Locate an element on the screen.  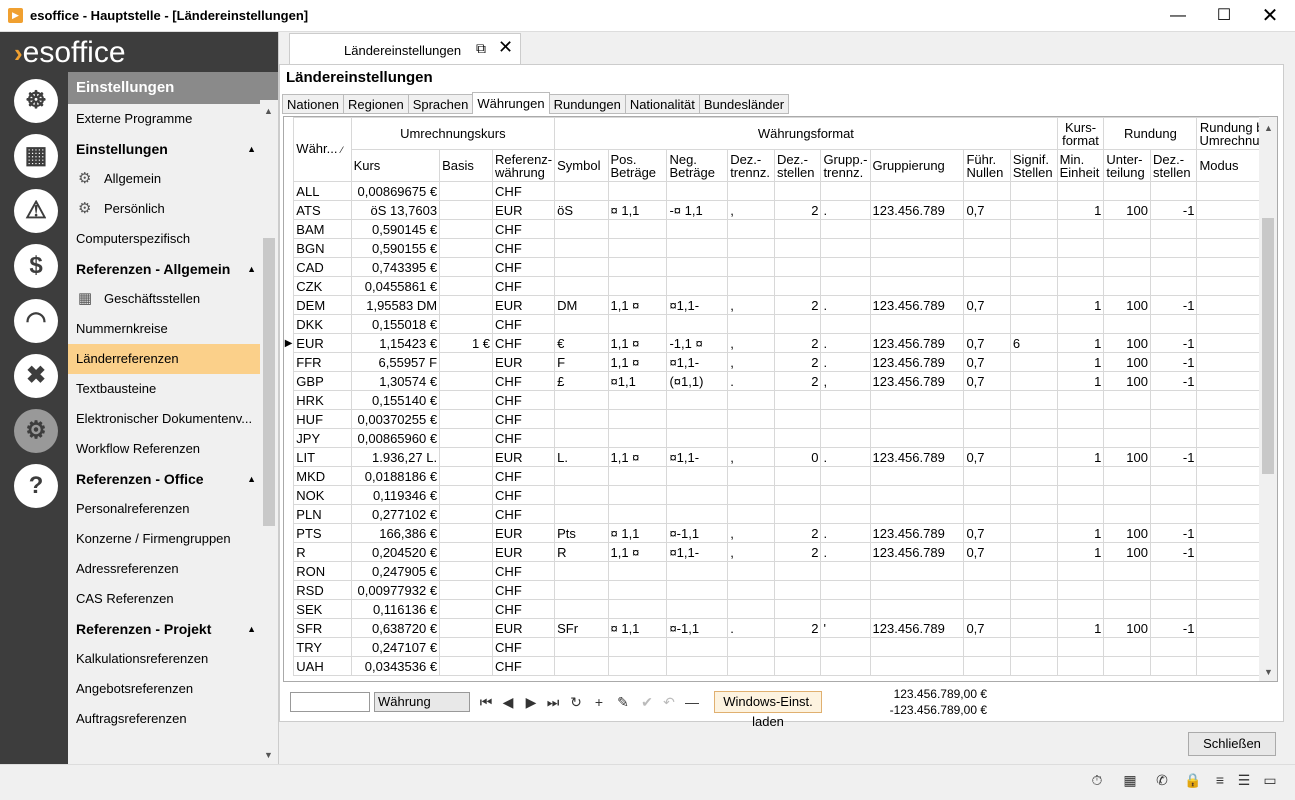
col-header-unter: Unter- teilung is located at coordinates (1127, 165).